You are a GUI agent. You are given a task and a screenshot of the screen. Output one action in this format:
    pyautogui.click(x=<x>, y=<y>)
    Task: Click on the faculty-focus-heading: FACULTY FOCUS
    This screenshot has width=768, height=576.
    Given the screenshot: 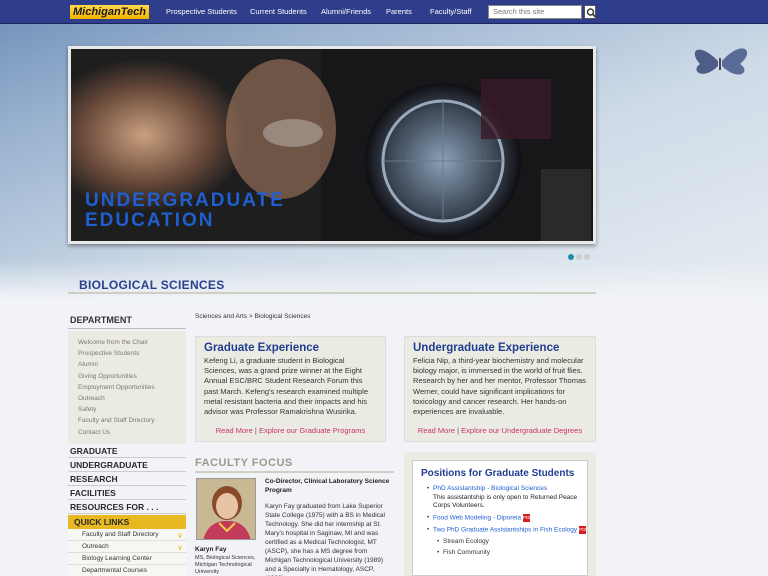 What is the action you would take?
    pyautogui.click(x=244, y=463)
    